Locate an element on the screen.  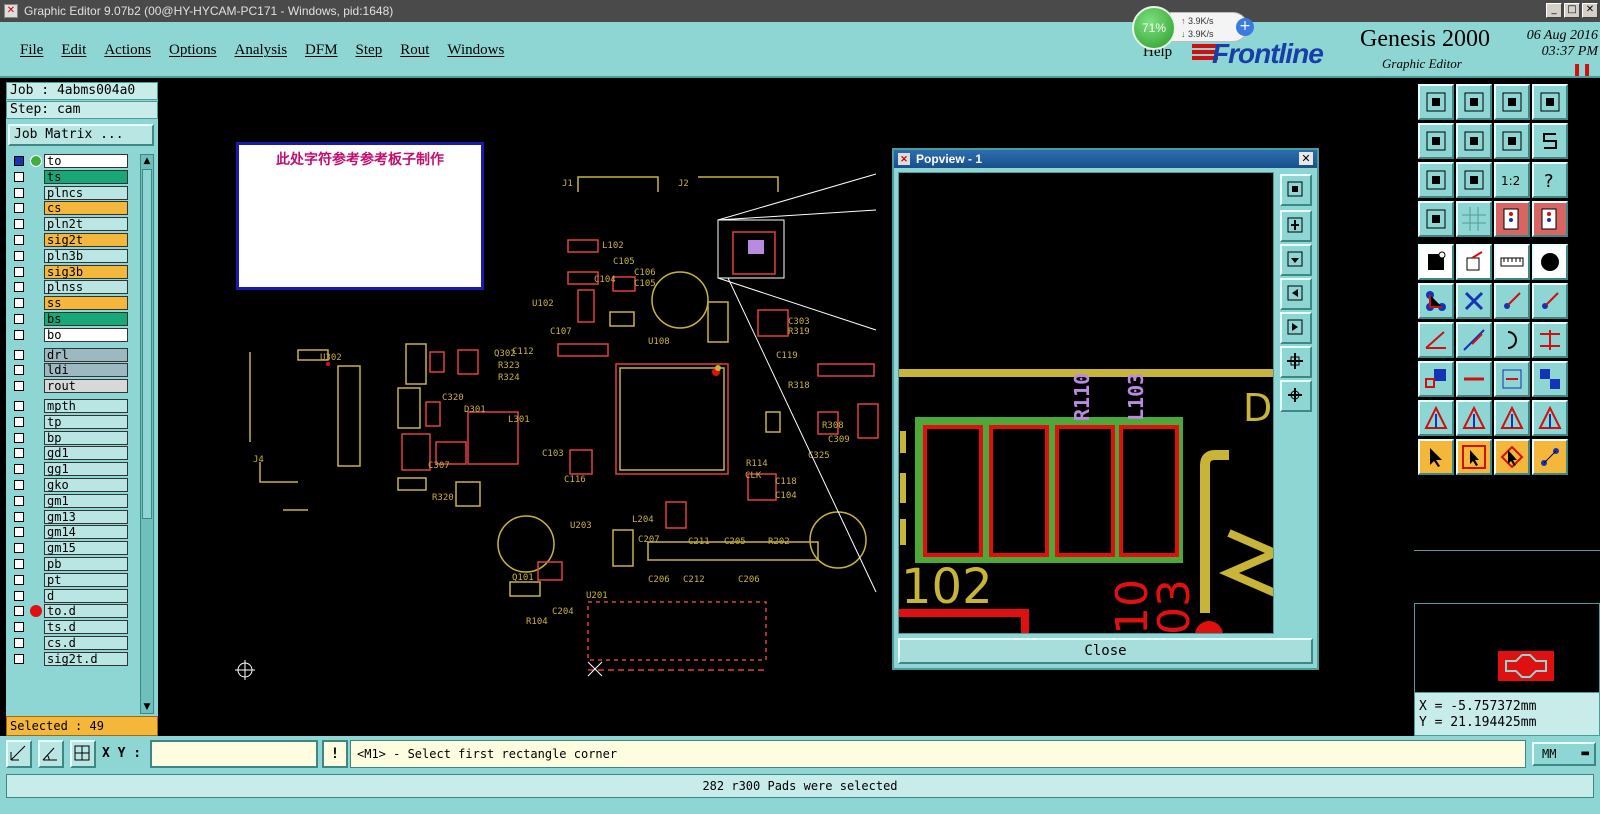
triangle4-tool-button is located at coordinates (1550, 418).